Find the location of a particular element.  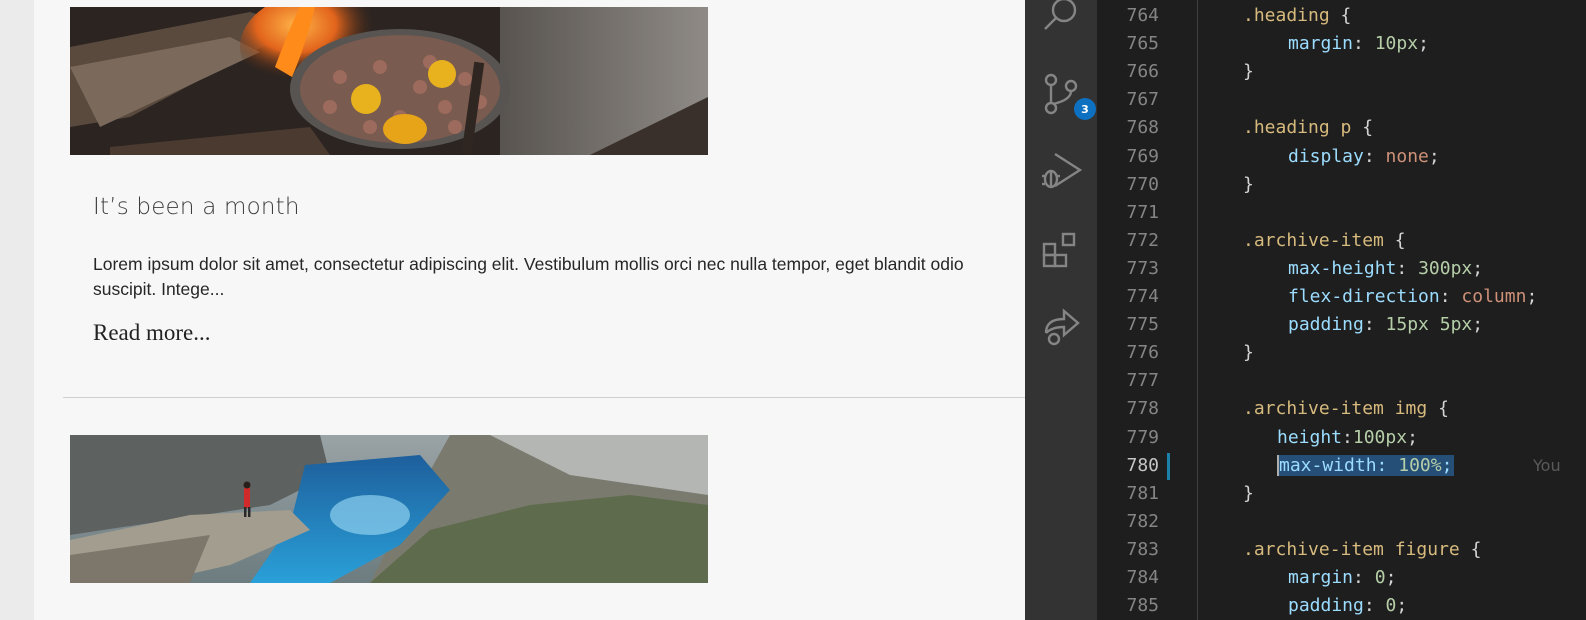

code-line: 770} is located at coordinates (1341, 185).